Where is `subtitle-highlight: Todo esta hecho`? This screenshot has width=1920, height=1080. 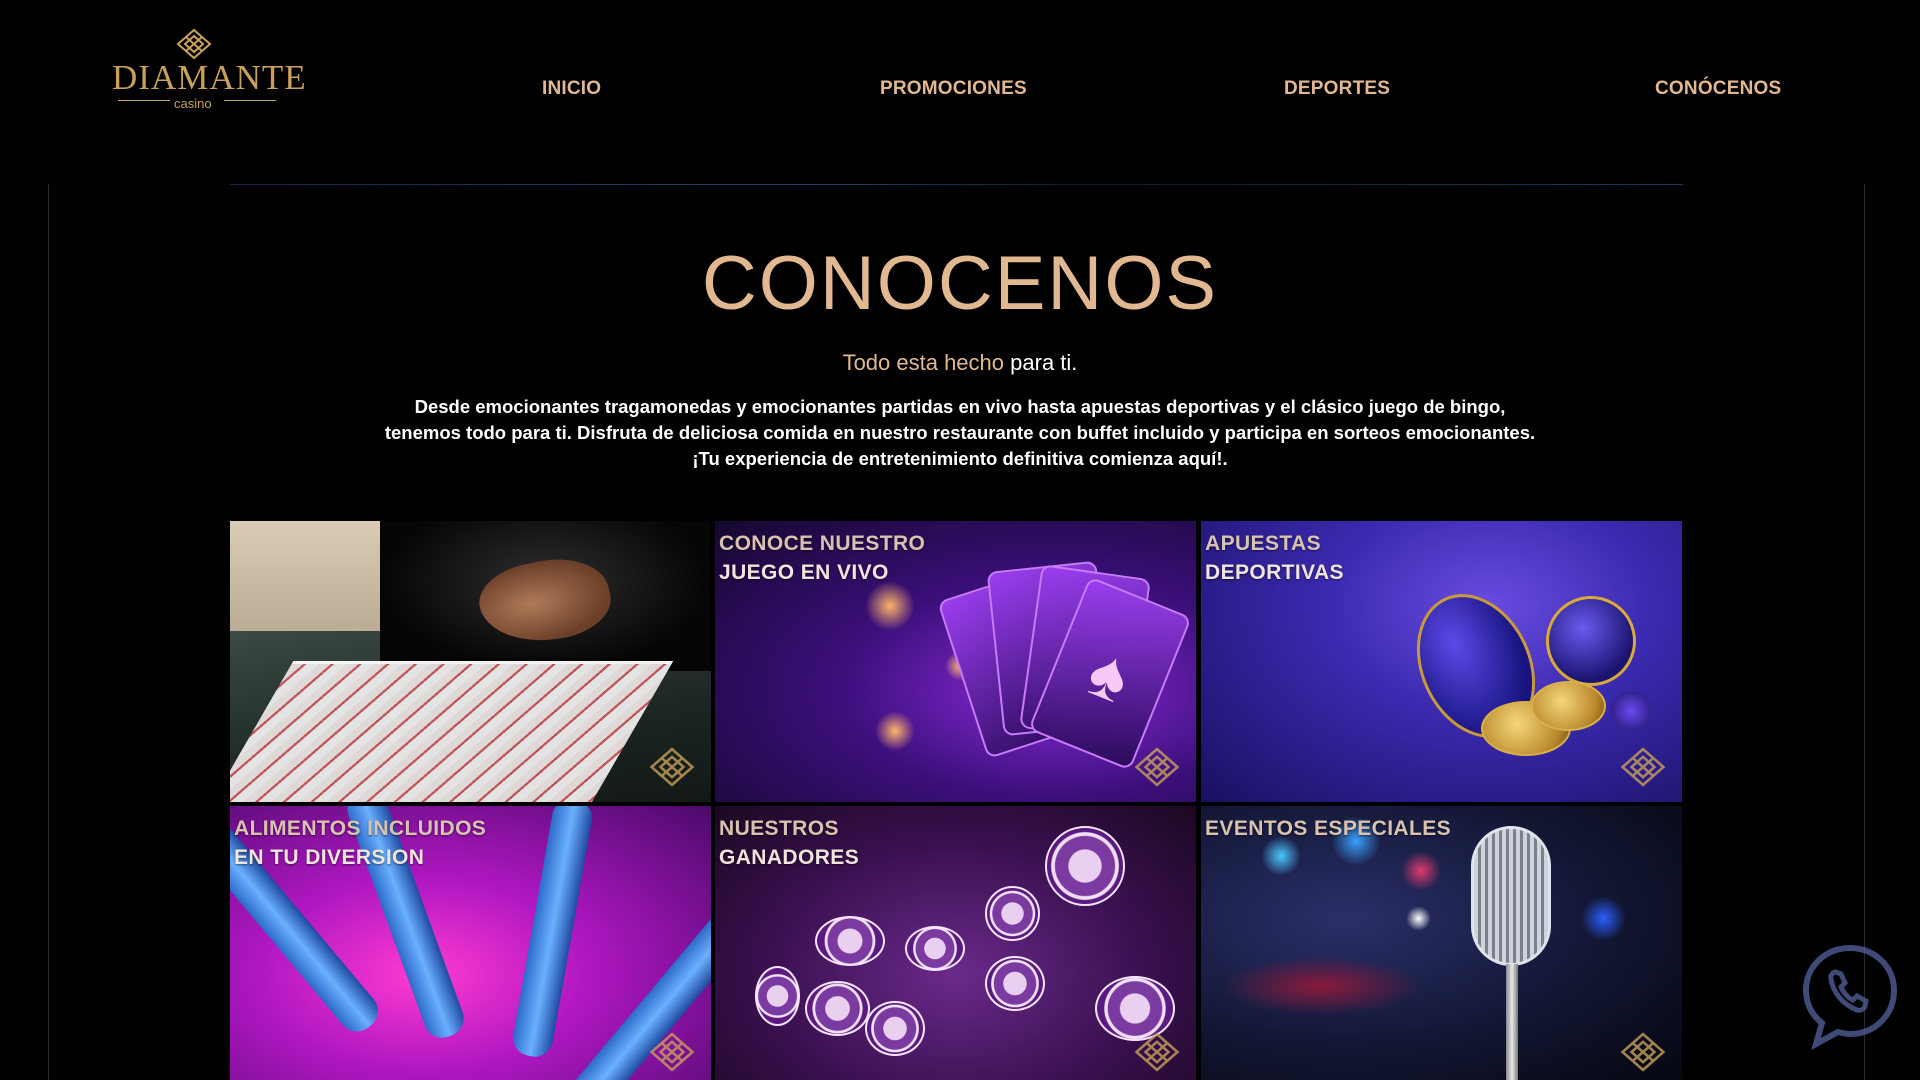 subtitle-highlight: Todo esta hecho is located at coordinates (923, 362).